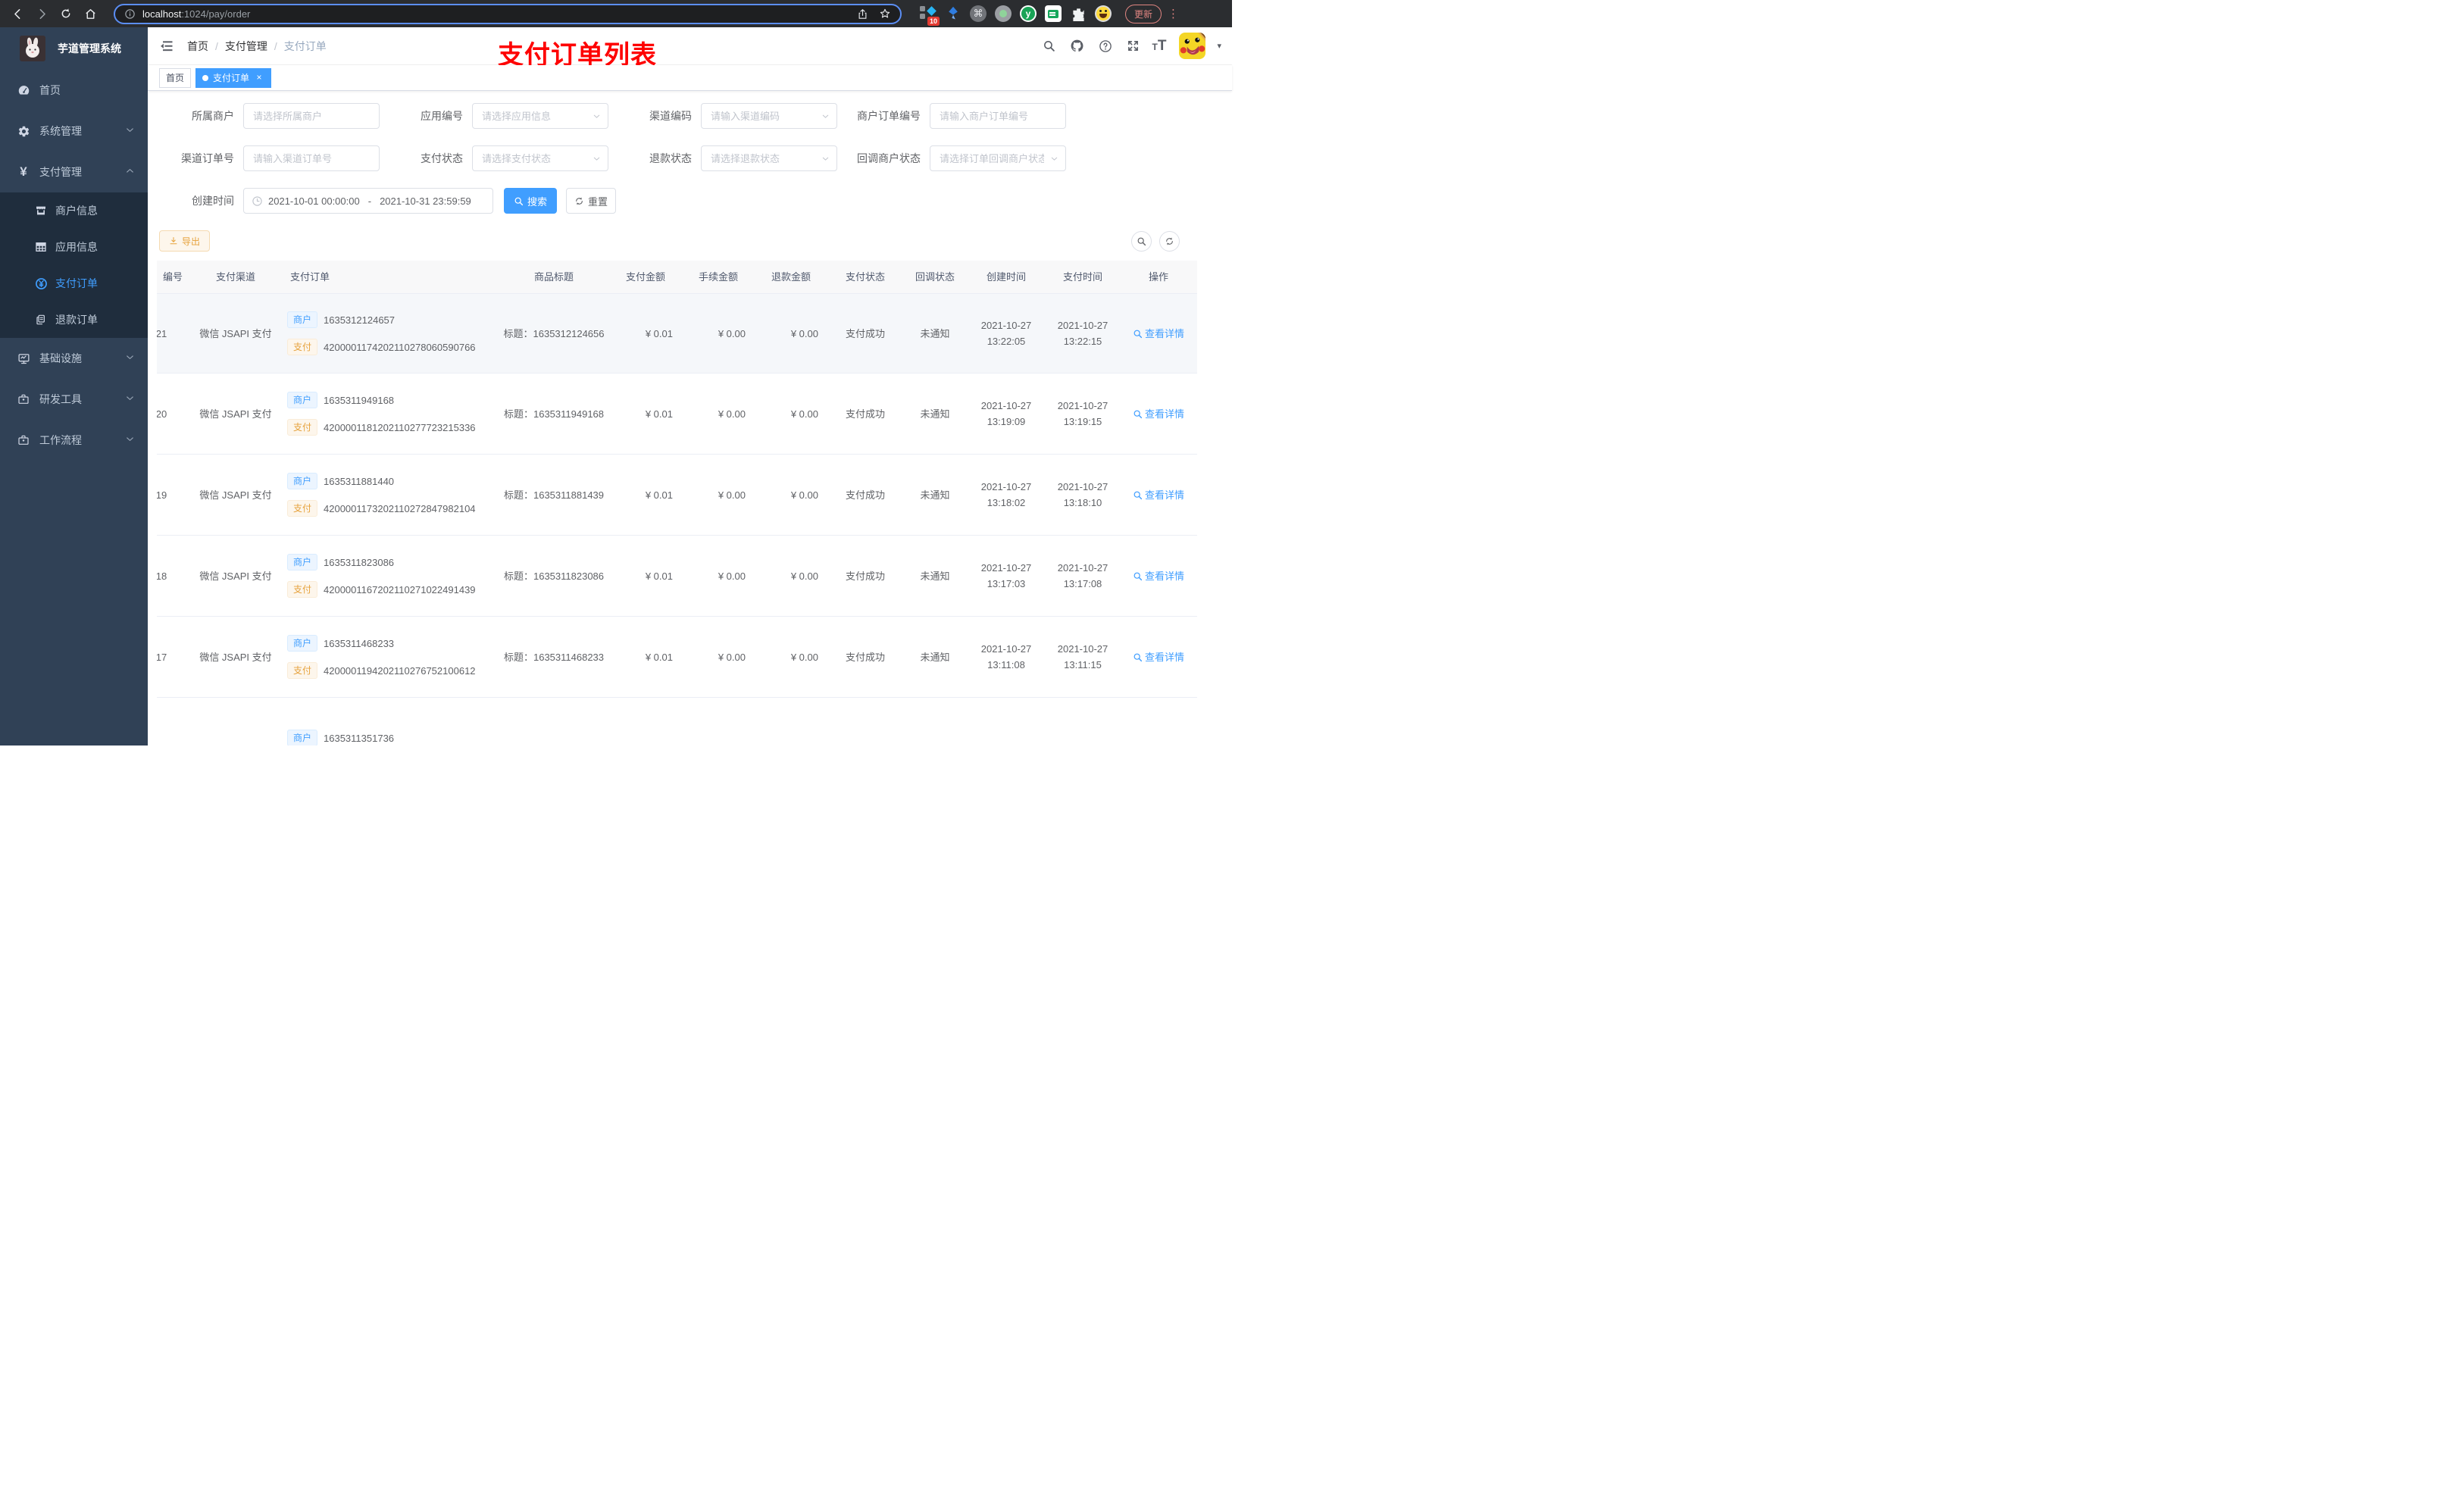  I want to click on cell-notify: 未通知, so click(935, 576).